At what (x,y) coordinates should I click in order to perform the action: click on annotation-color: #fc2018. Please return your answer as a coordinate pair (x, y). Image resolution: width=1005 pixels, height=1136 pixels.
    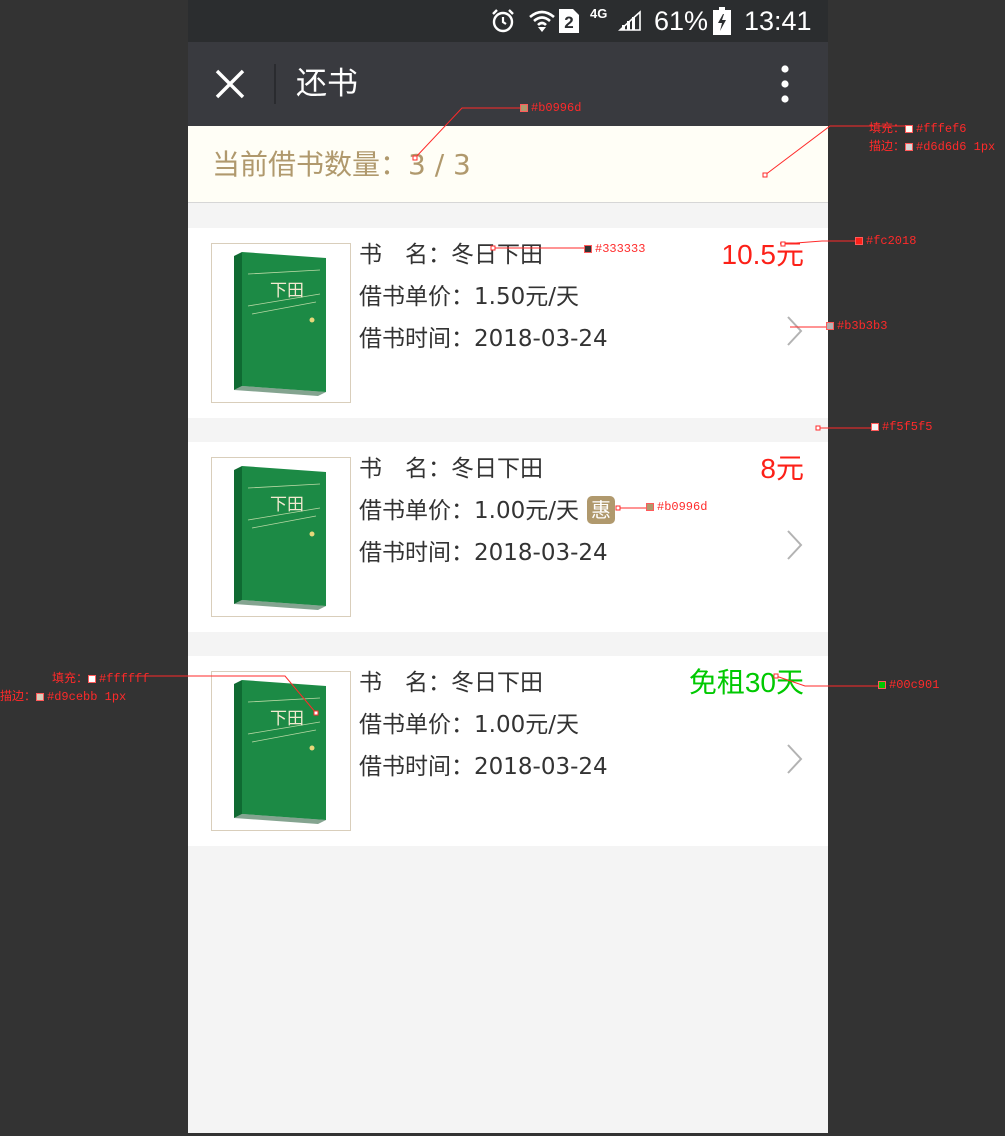
    Looking at the image, I should click on (885, 241).